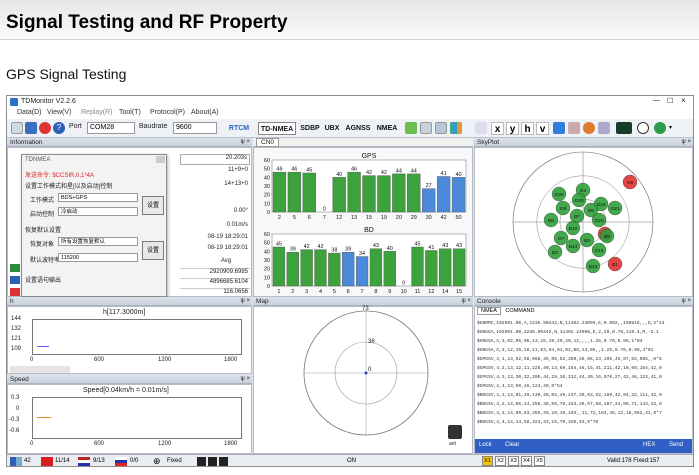  What do you see at coordinates (466, 301) in the screenshot?
I see `map-pin-close-icon: ψ ×` at bounding box center [466, 301].